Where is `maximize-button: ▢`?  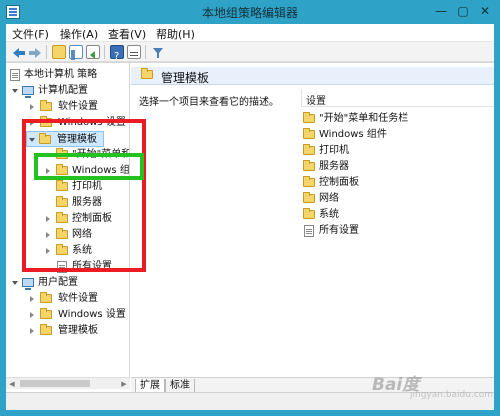 maximize-button: ▢ is located at coordinates (463, 11).